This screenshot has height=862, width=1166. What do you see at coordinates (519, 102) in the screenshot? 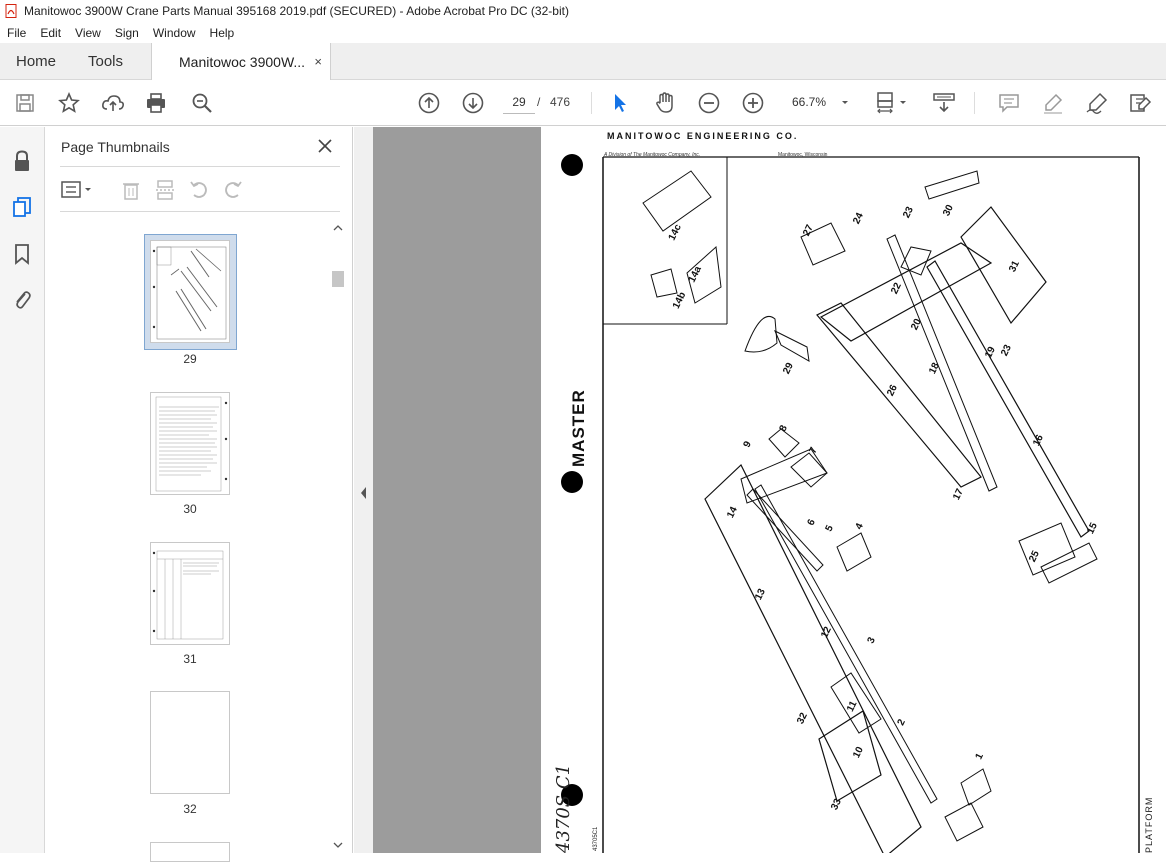
I see `page-number-input` at bounding box center [519, 102].